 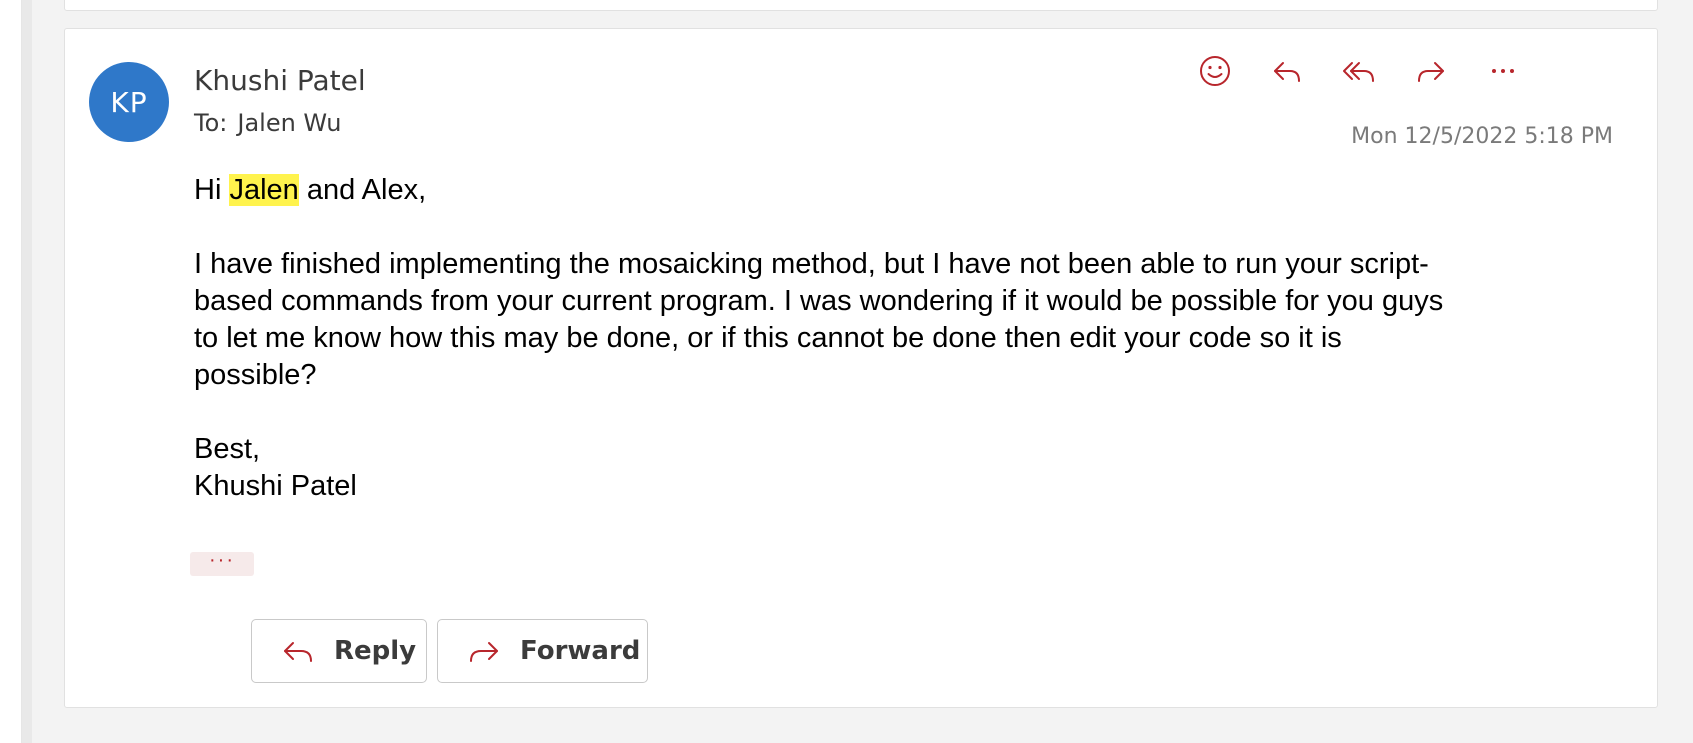 What do you see at coordinates (227, 449) in the screenshot?
I see `signoff-line: Best,` at bounding box center [227, 449].